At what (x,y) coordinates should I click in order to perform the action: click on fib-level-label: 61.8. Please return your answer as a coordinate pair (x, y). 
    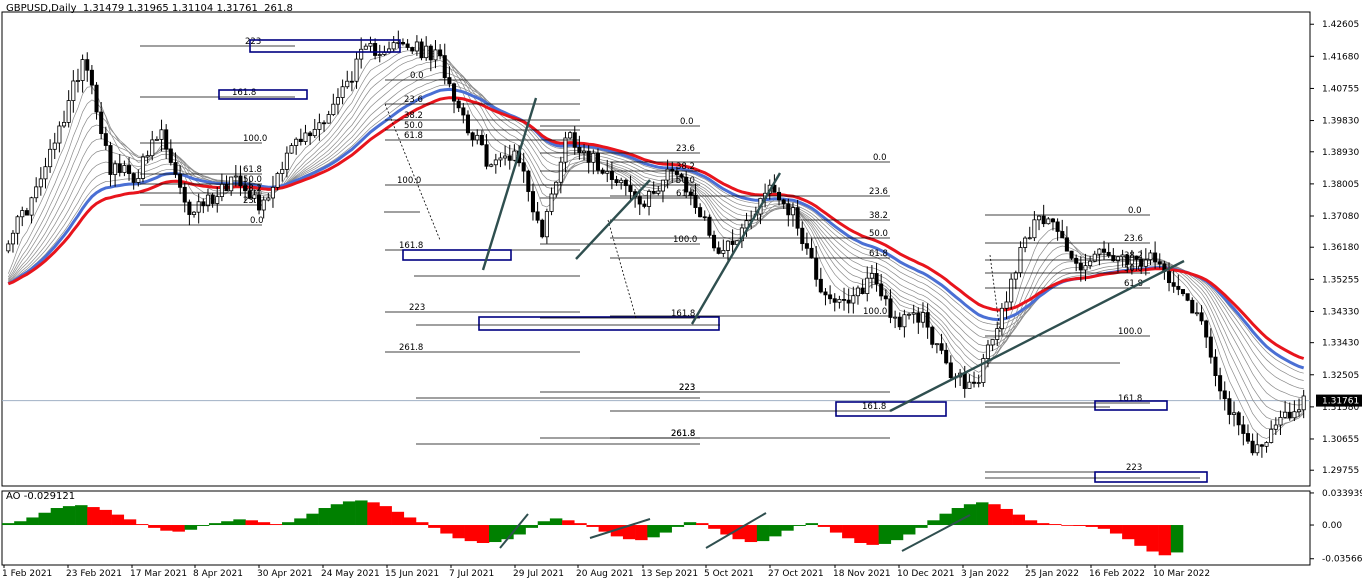
    Looking at the image, I should click on (413, 136).